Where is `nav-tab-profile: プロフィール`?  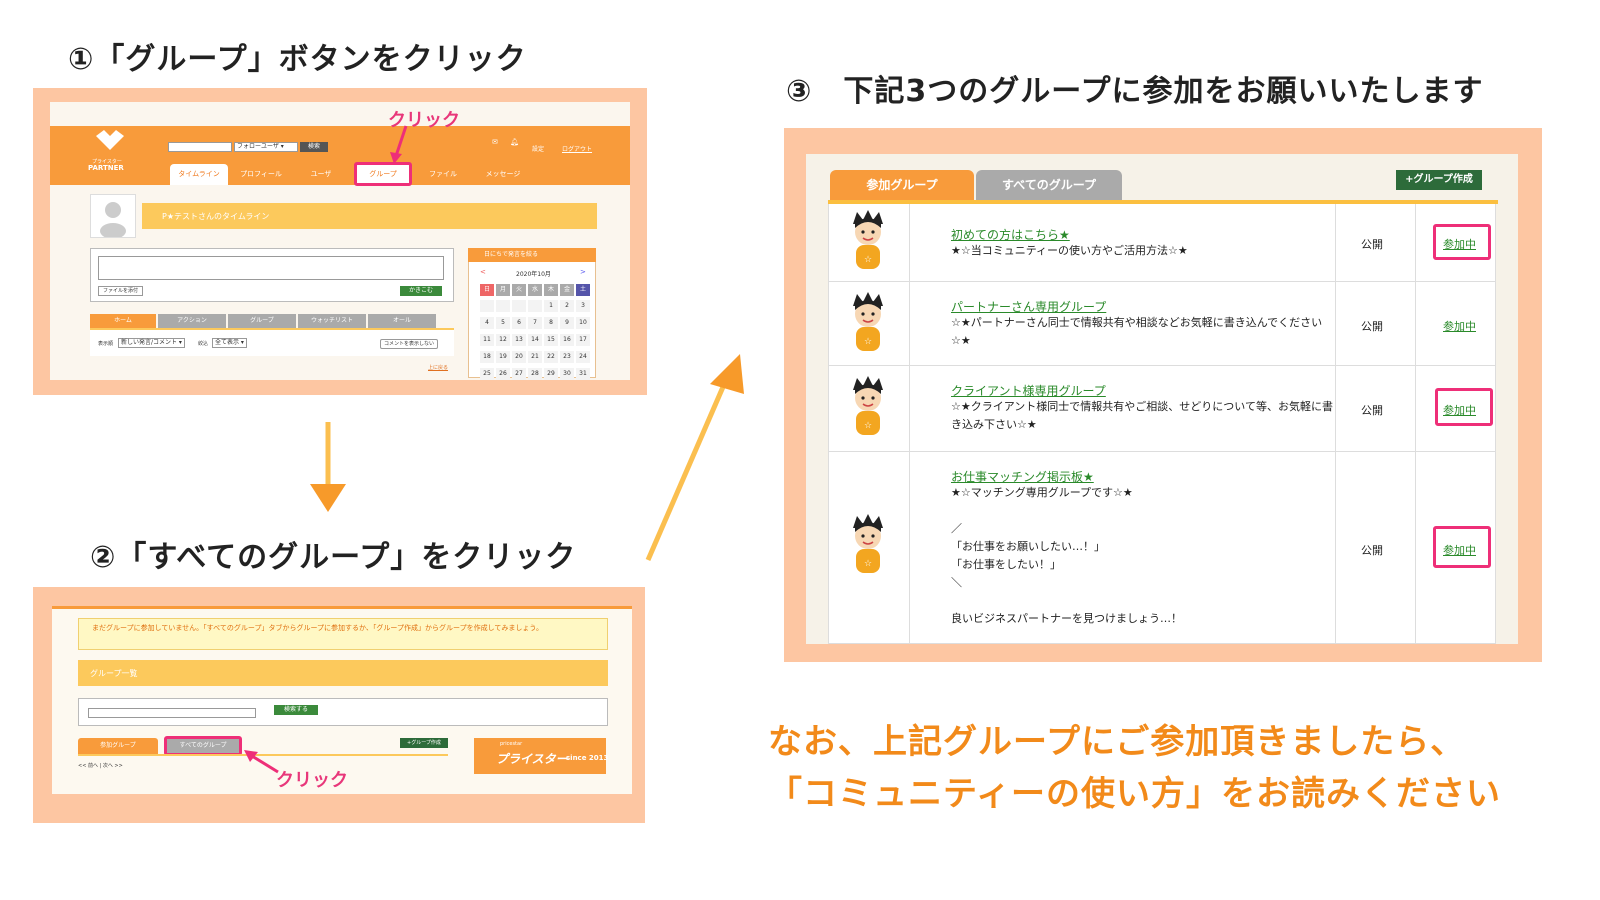
nav-tab-profile: プロフィール is located at coordinates (261, 174).